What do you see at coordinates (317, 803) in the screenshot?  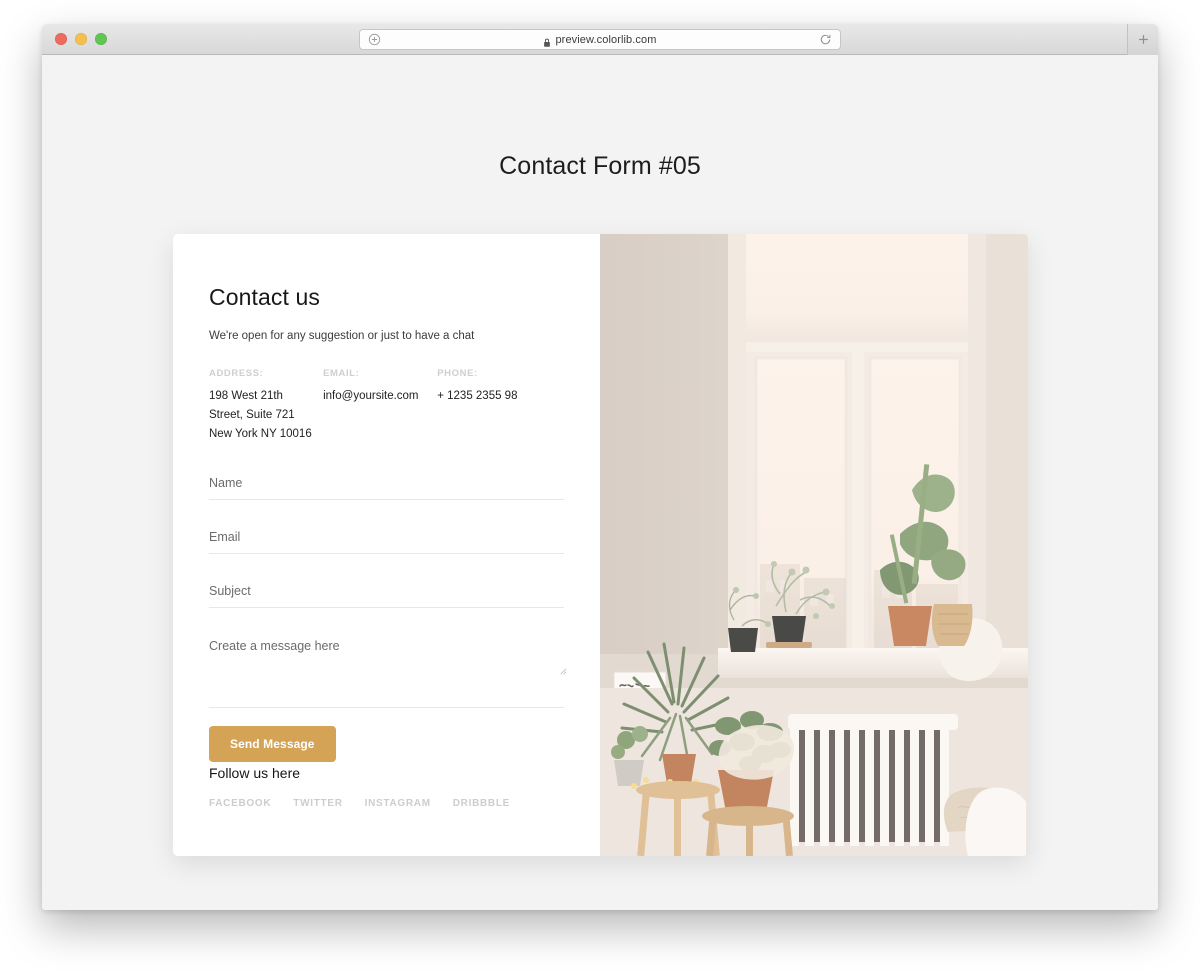 I see `social-link-twitter: TWITTER` at bounding box center [317, 803].